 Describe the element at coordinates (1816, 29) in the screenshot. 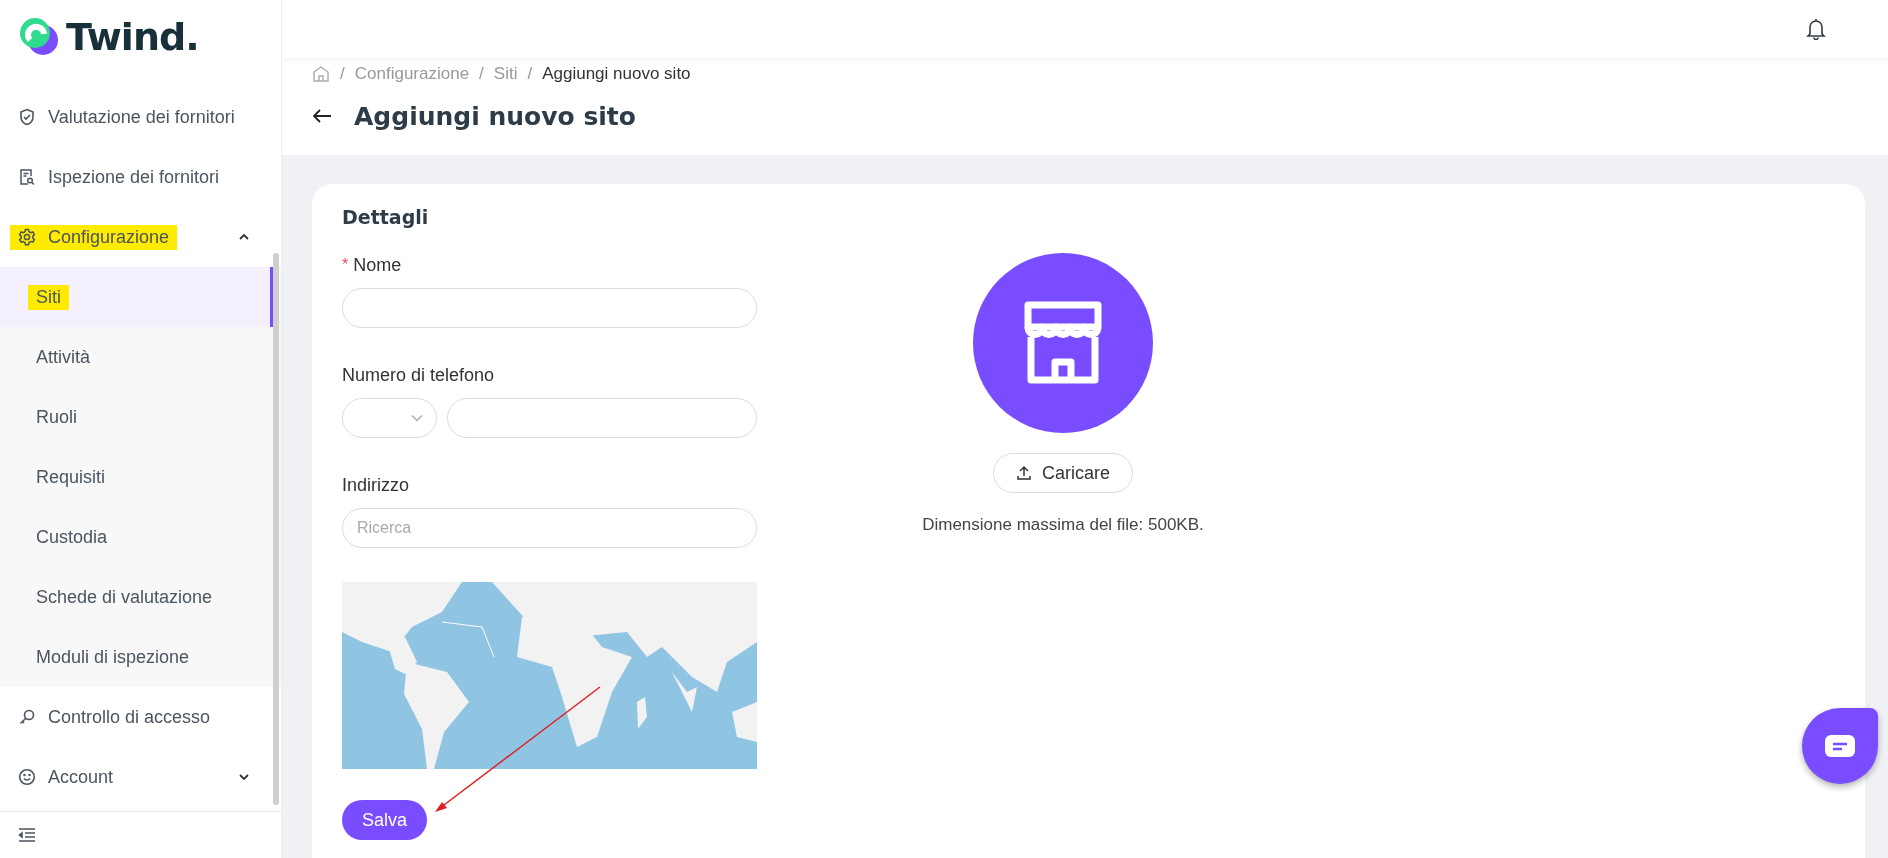

I see `notification-bell-icon` at that location.